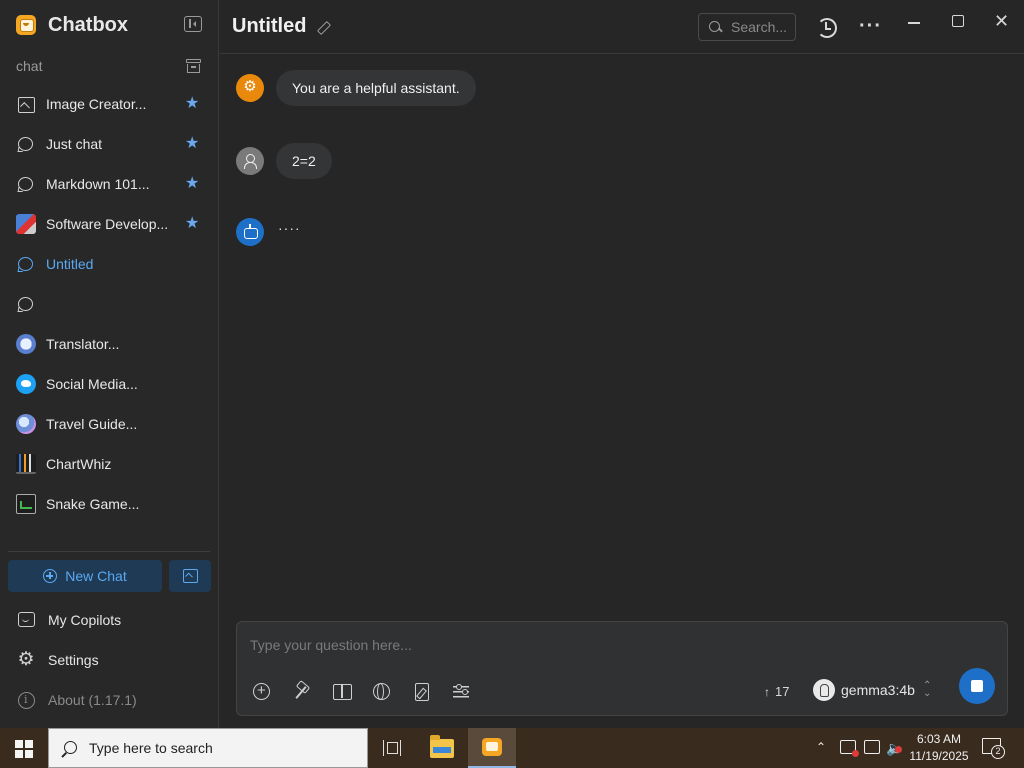 The height and width of the screenshot is (768, 1024). I want to click on clock-date: 11/19/2025, so click(939, 756).